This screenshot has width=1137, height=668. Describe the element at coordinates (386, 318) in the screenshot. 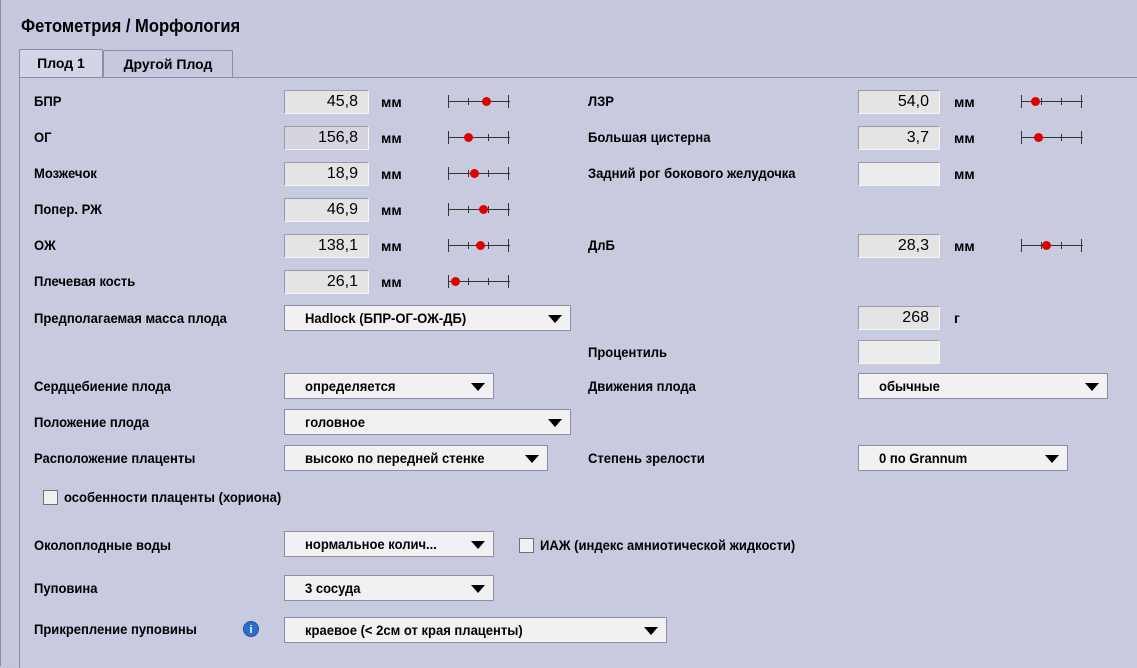

I see `mass-method-value: Hadlock (БПР-ОГ-ОЖ-ДБ)` at that location.